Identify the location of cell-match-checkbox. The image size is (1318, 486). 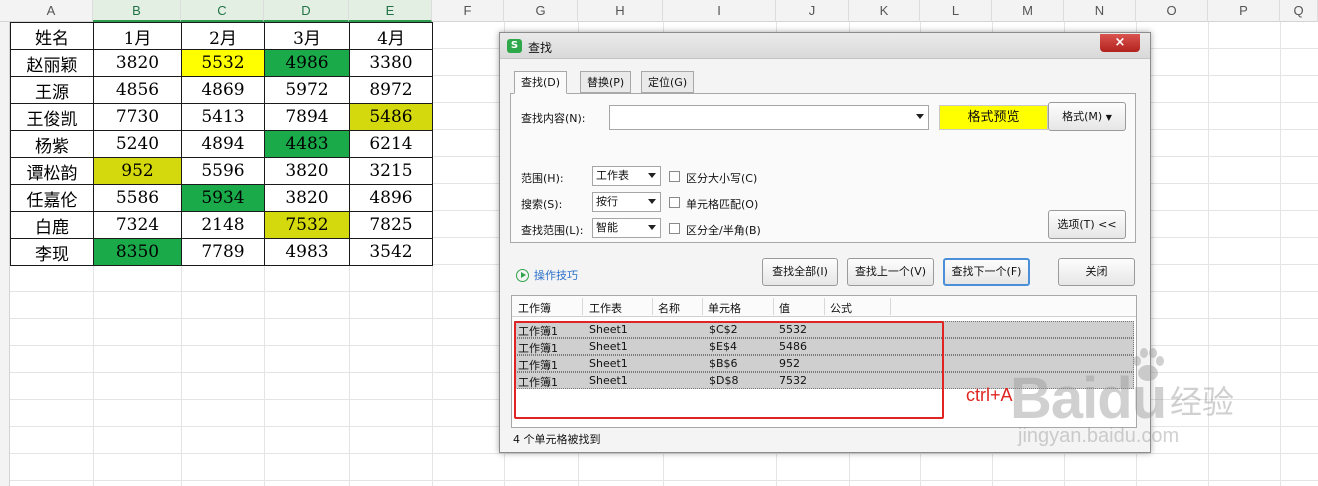
(674, 202).